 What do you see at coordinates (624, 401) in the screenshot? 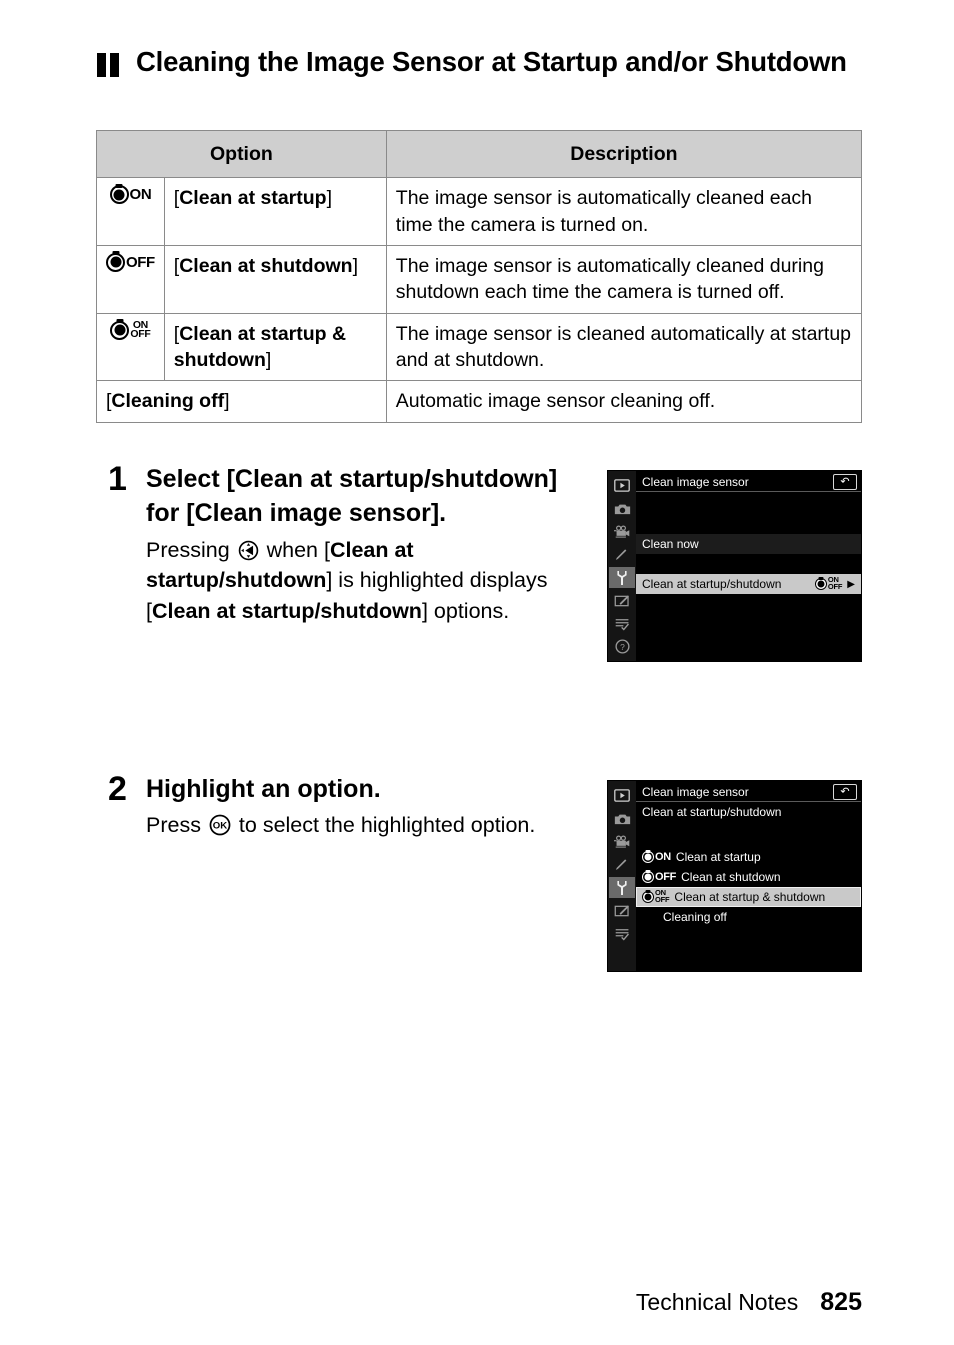
I see `table-cell-description: Automatic image sensor cleaning off.` at bounding box center [624, 401].